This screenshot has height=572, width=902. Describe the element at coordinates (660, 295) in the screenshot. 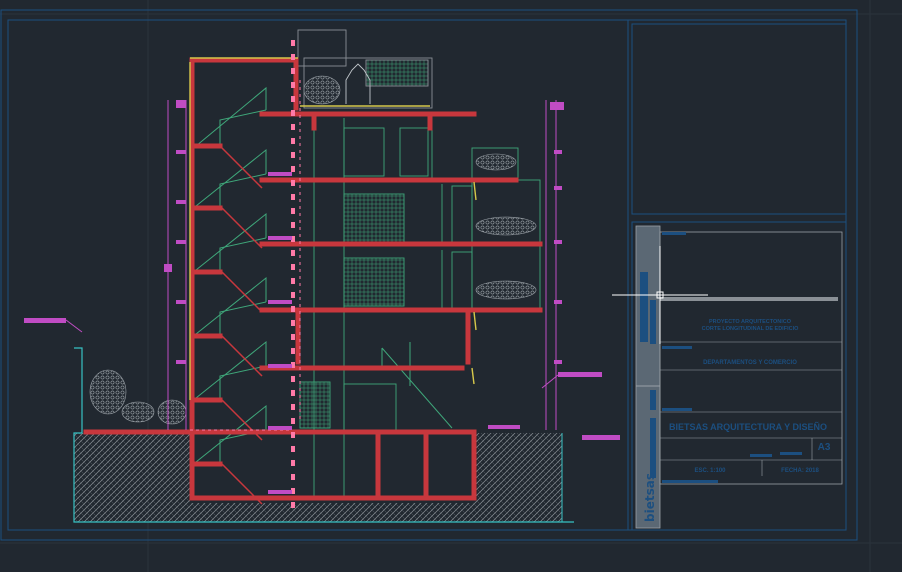

I see `crosshair-cursor` at that location.